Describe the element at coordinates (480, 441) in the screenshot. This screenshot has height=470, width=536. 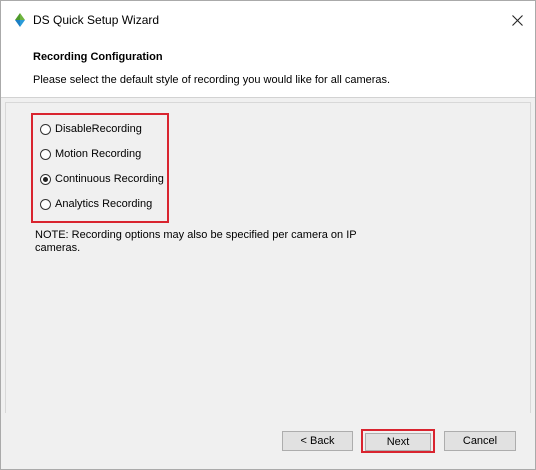
I see `cancel-button: Cancel` at that location.